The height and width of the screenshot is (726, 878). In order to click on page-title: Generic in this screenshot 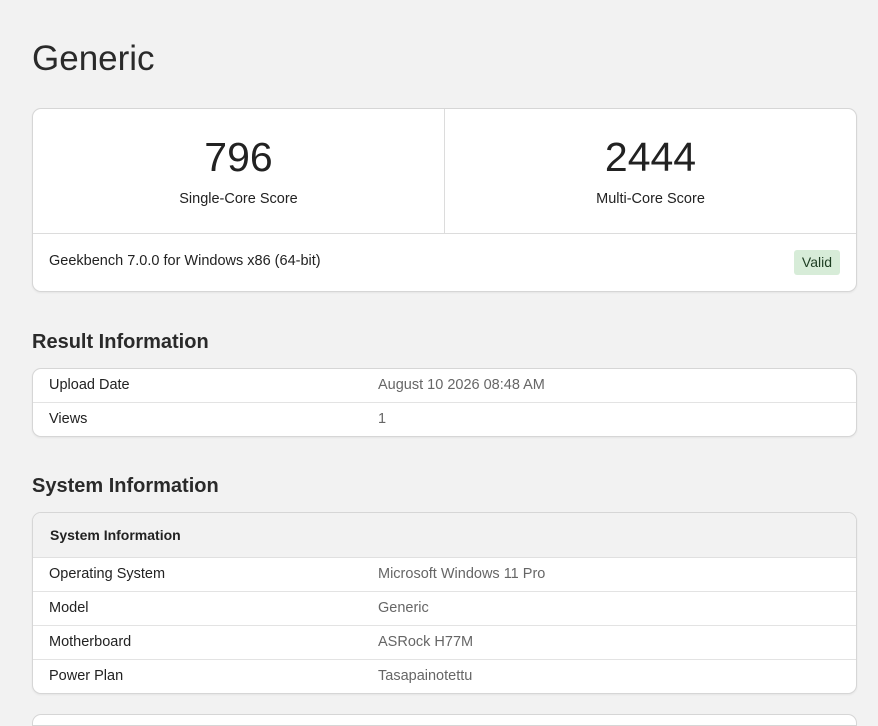, I will do `click(93, 58)`.